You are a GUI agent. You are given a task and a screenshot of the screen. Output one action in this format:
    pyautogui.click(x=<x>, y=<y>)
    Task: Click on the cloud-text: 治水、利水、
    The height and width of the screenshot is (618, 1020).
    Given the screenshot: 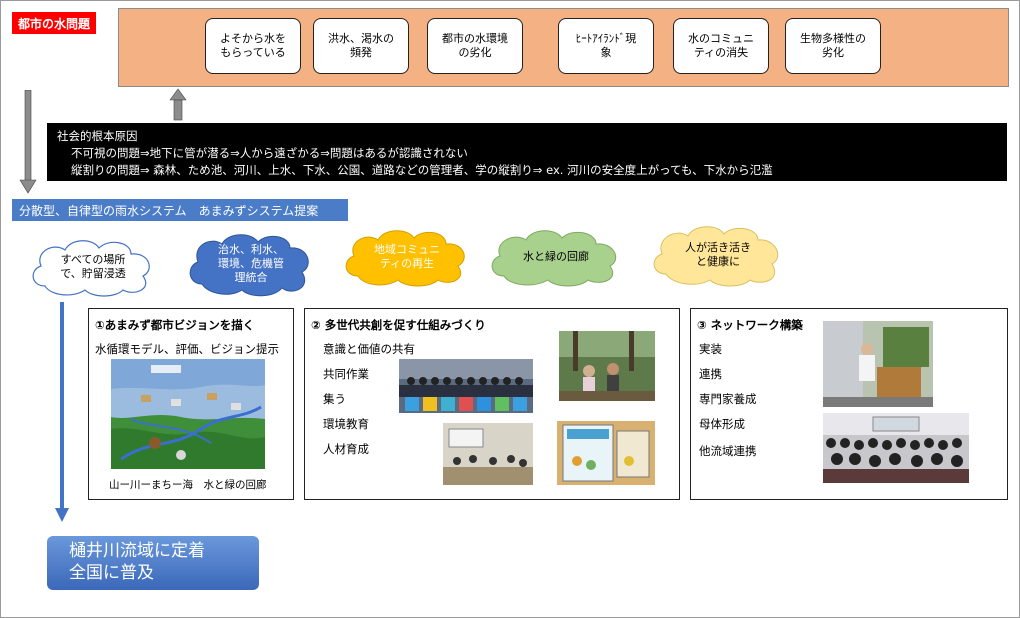 What is the action you would take?
    pyautogui.click(x=251, y=249)
    